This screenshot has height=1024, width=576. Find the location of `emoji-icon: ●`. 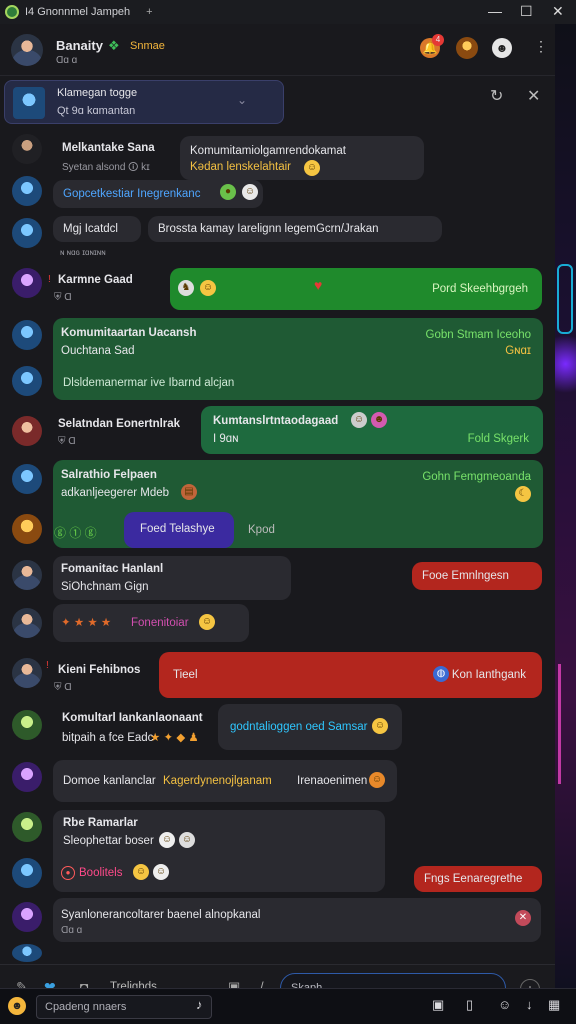

emoji-icon: ● is located at coordinates (228, 192).